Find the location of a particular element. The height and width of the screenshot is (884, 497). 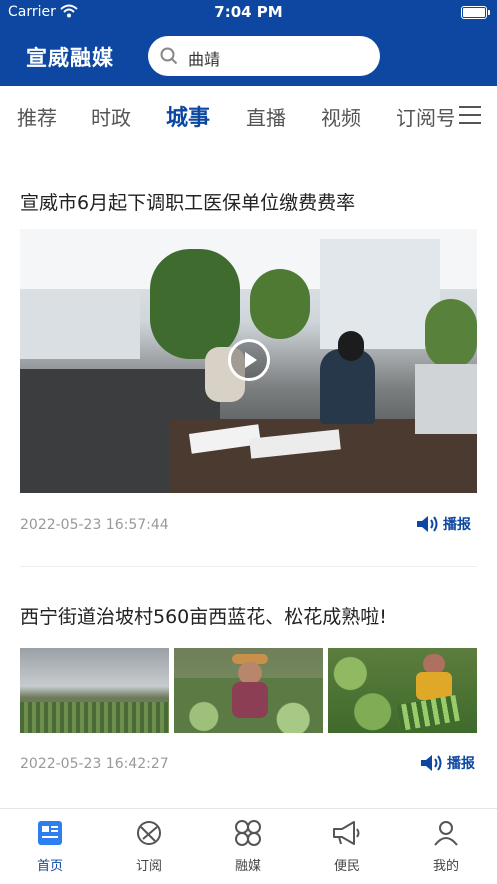

profile-icon is located at coordinates (446, 833).